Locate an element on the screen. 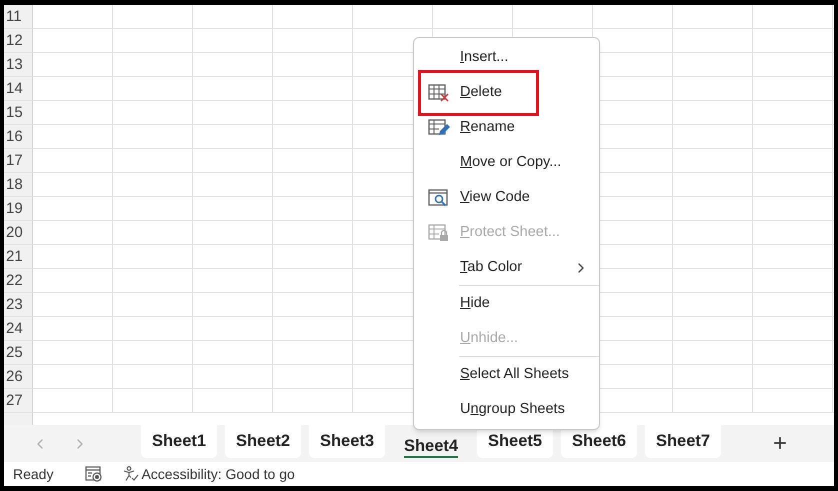 Image resolution: width=838 pixels, height=491 pixels. row-number: 25 is located at coordinates (18, 352).